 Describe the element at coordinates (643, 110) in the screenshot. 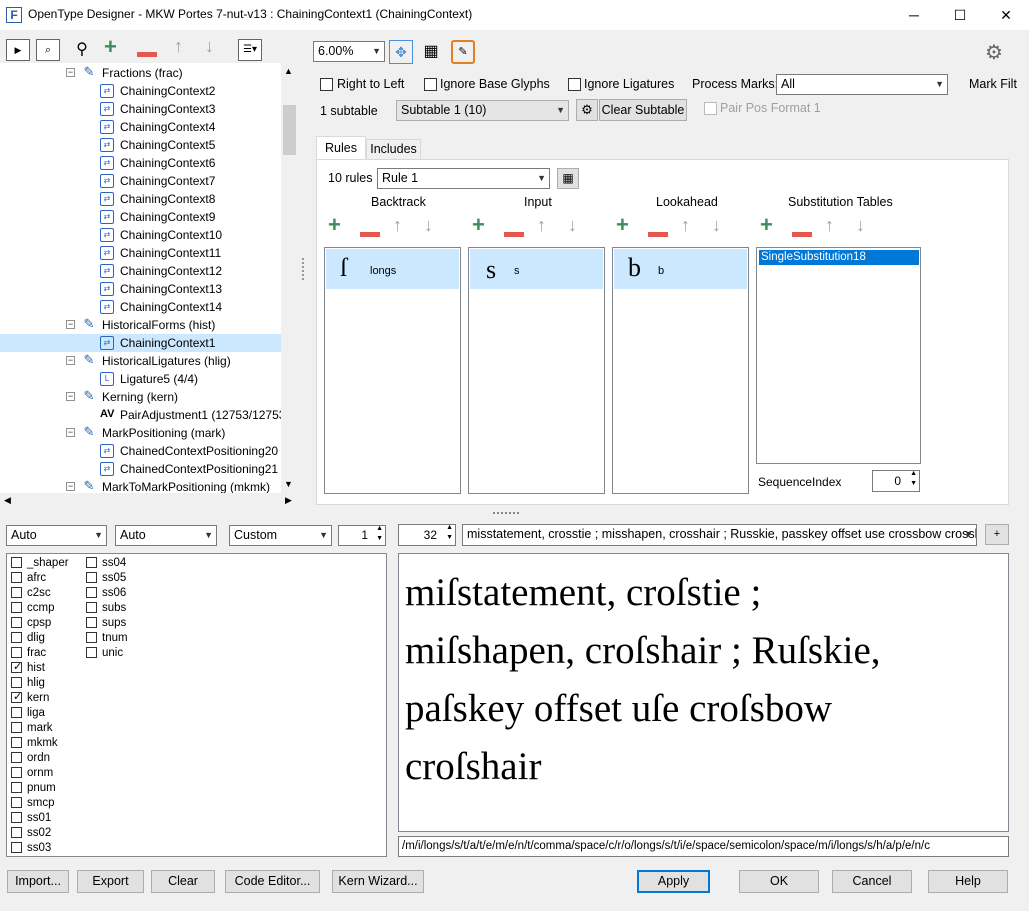

I see `clear-subtable-button: Clear Subtable` at that location.